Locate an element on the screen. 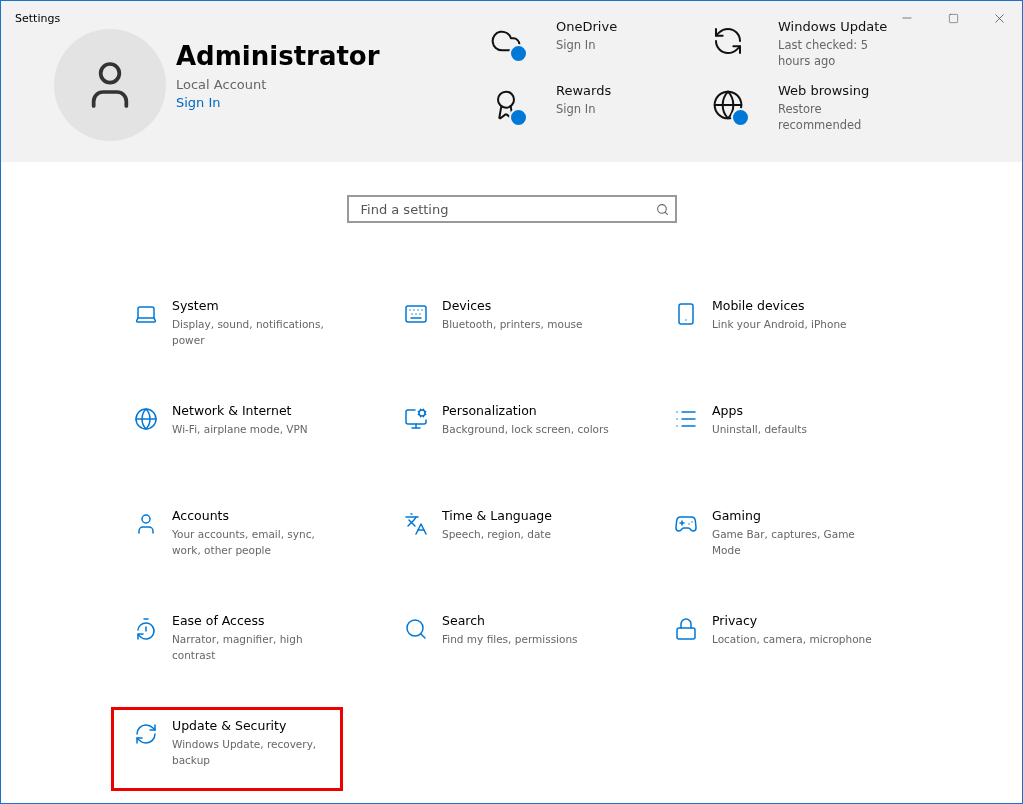 This screenshot has width=1023, height=804. status-title: Web browsing is located at coordinates (838, 90).